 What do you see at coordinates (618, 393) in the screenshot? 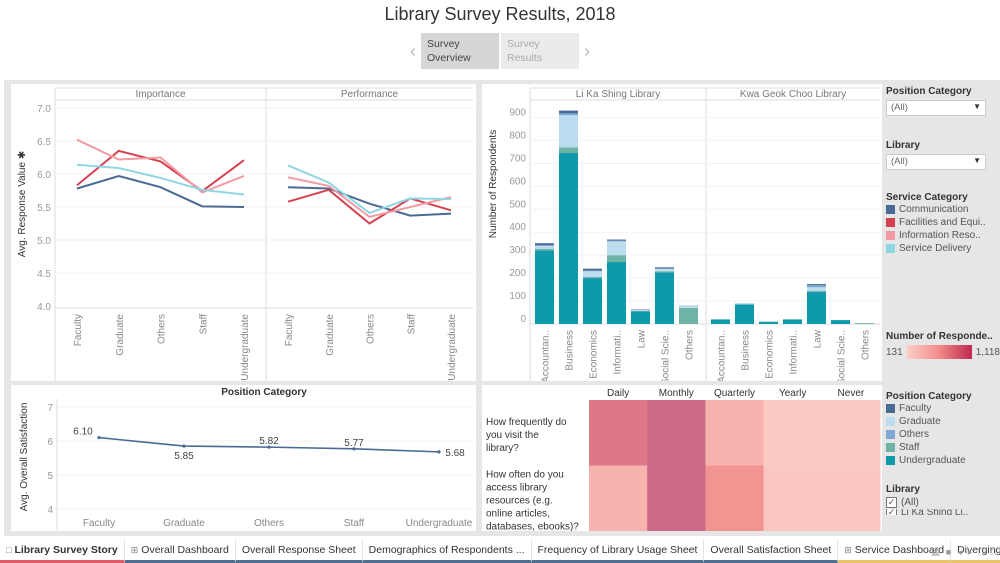
I see `column-header: Daily` at bounding box center [618, 393].